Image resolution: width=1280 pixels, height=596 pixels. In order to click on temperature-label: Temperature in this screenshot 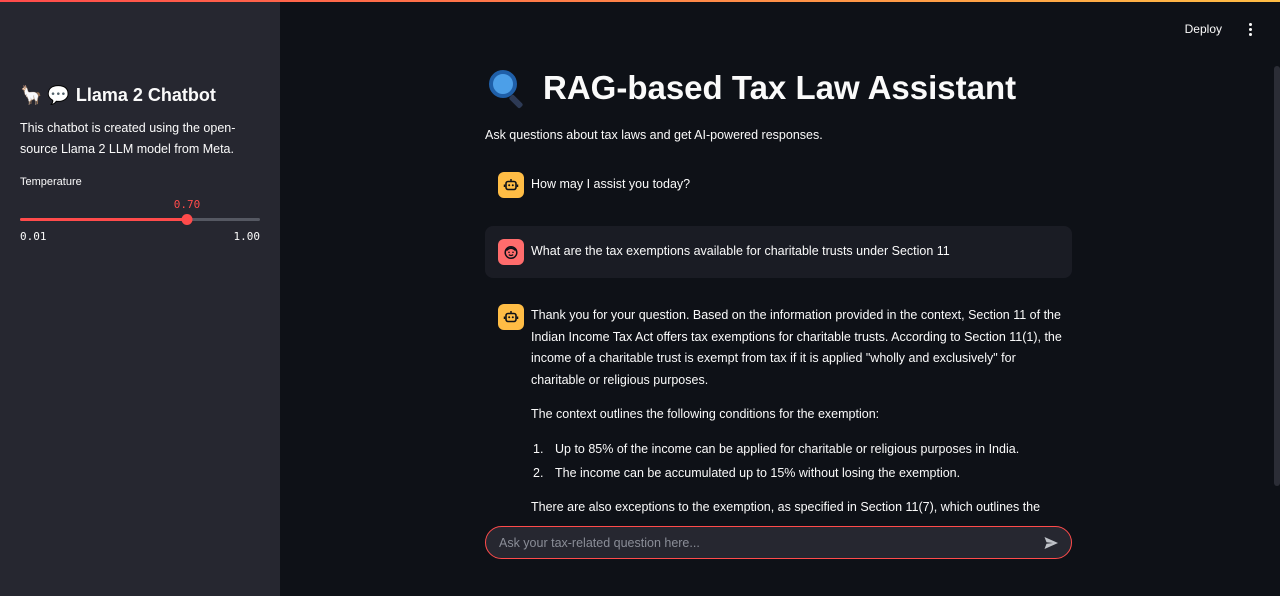, I will do `click(51, 182)`.